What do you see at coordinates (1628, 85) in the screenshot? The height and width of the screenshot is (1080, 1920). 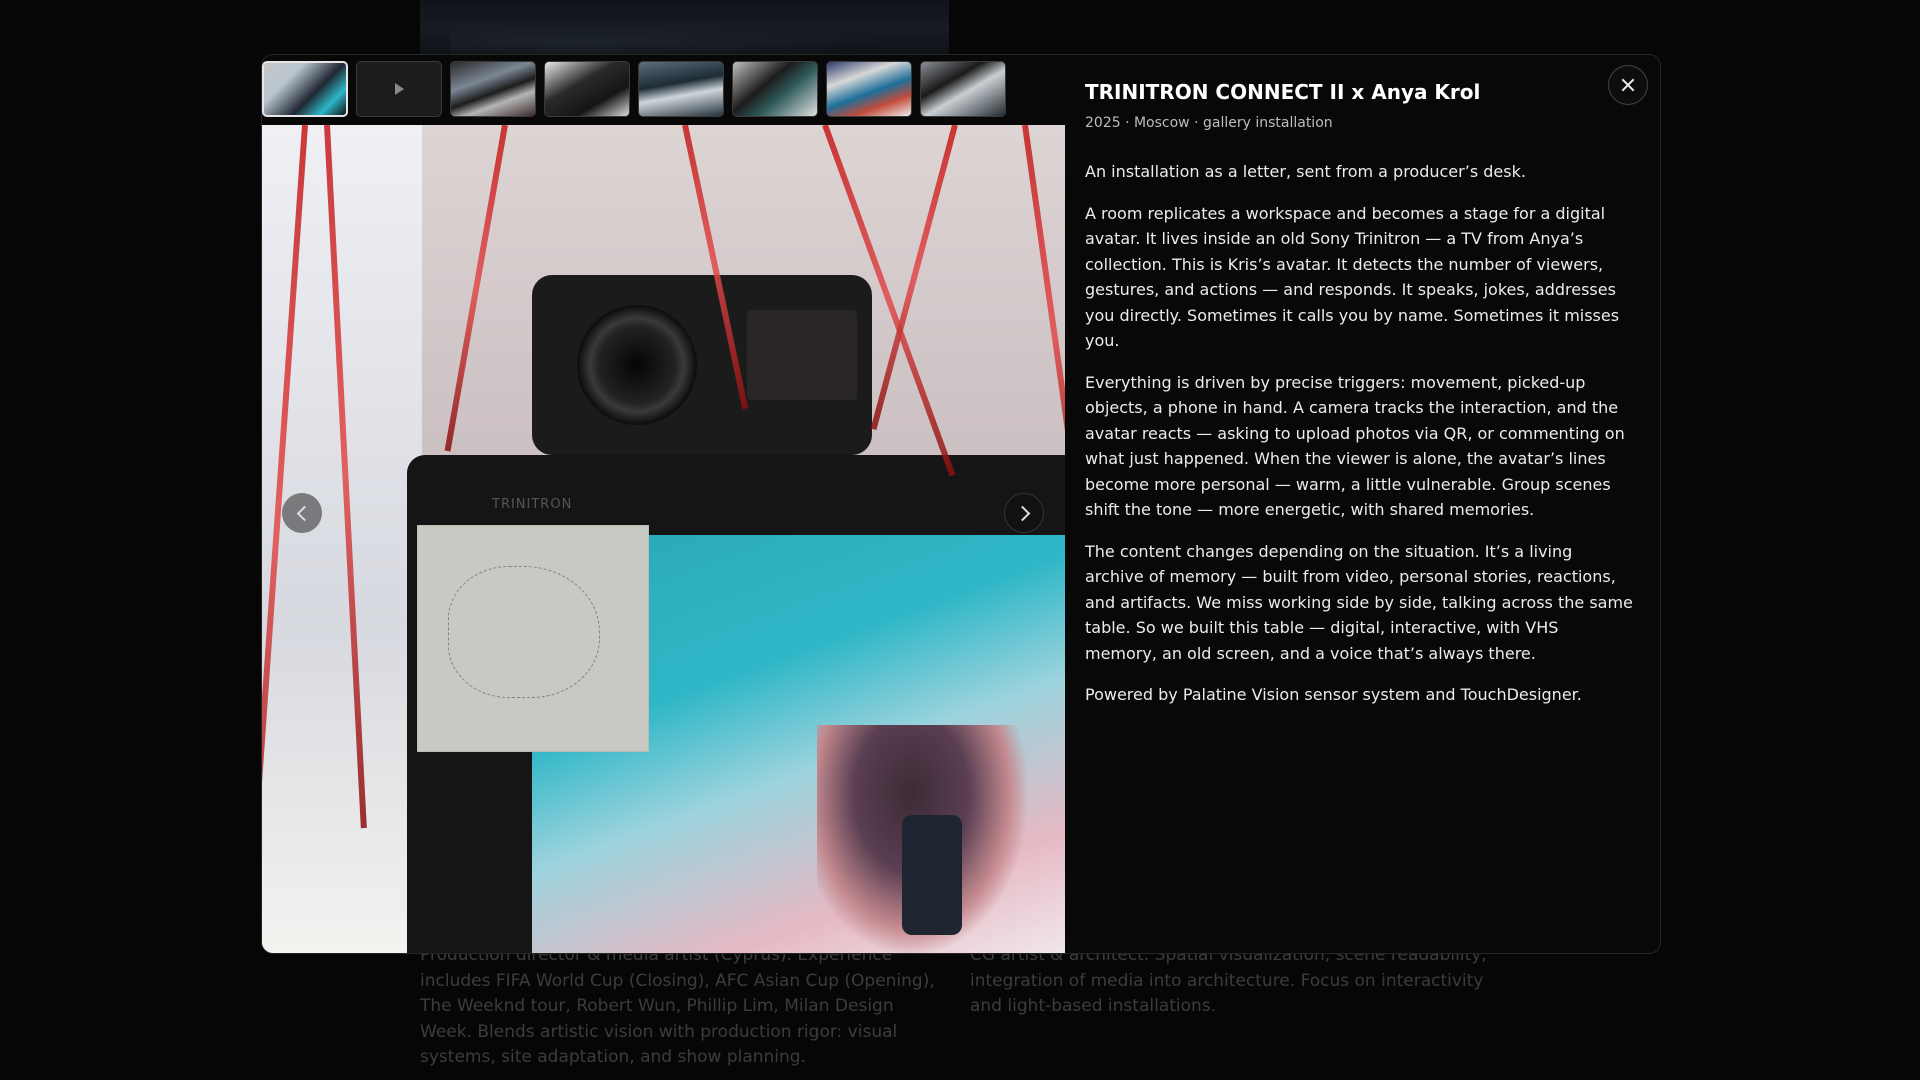 I see `close-button` at bounding box center [1628, 85].